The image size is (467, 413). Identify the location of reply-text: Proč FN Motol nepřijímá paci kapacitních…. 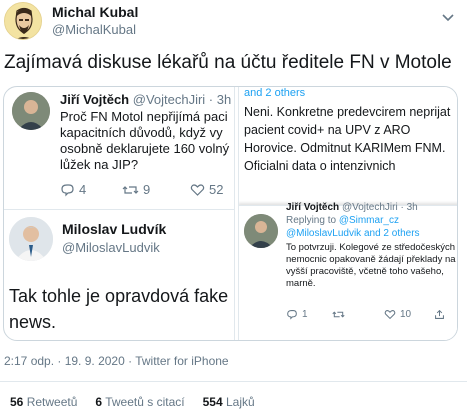
(145, 140).